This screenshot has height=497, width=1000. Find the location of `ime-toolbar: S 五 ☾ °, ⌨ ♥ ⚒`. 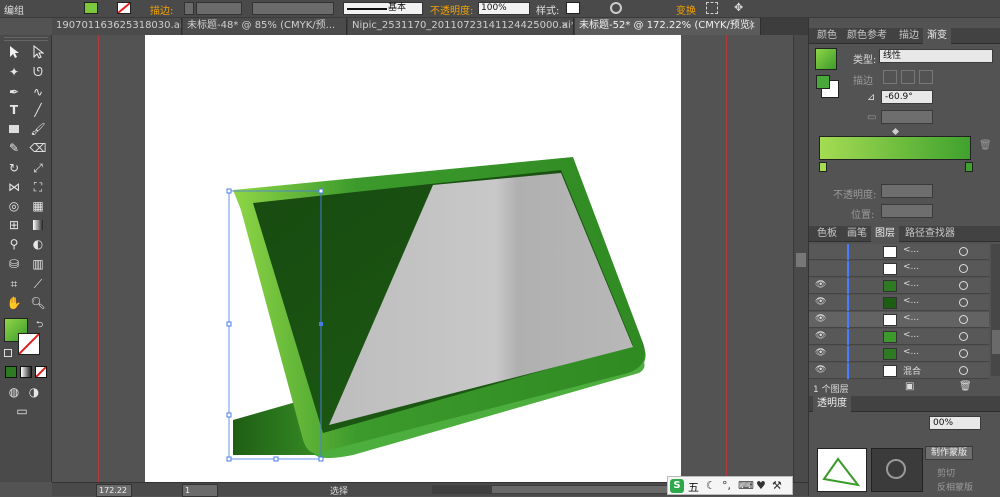

ime-toolbar: S 五 ☾ °, ⌨ ♥ ⚒ is located at coordinates (730, 485).